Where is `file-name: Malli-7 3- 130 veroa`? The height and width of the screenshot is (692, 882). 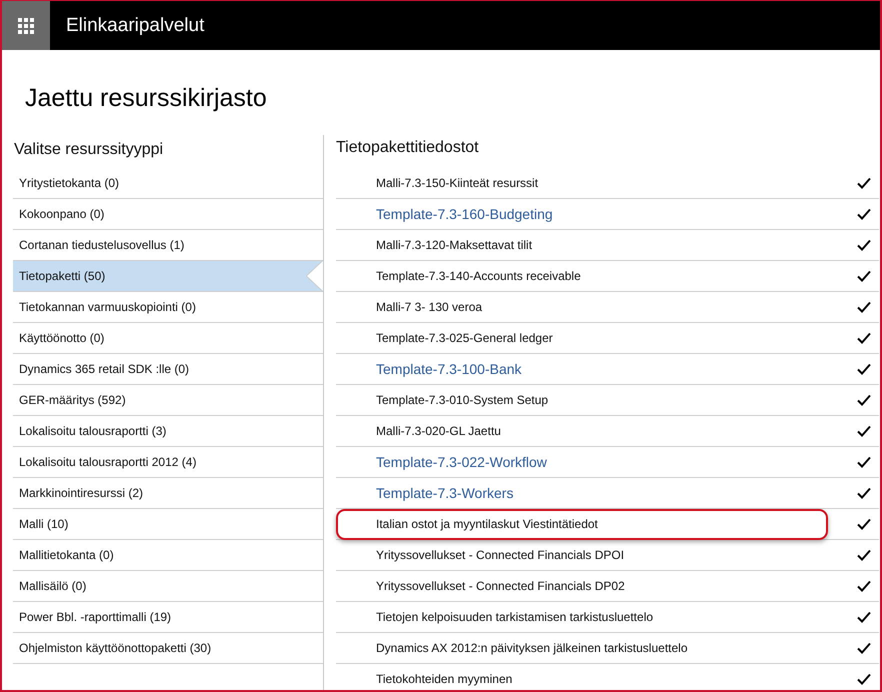
file-name: Malli-7 3- 130 veroa is located at coordinates (429, 307).